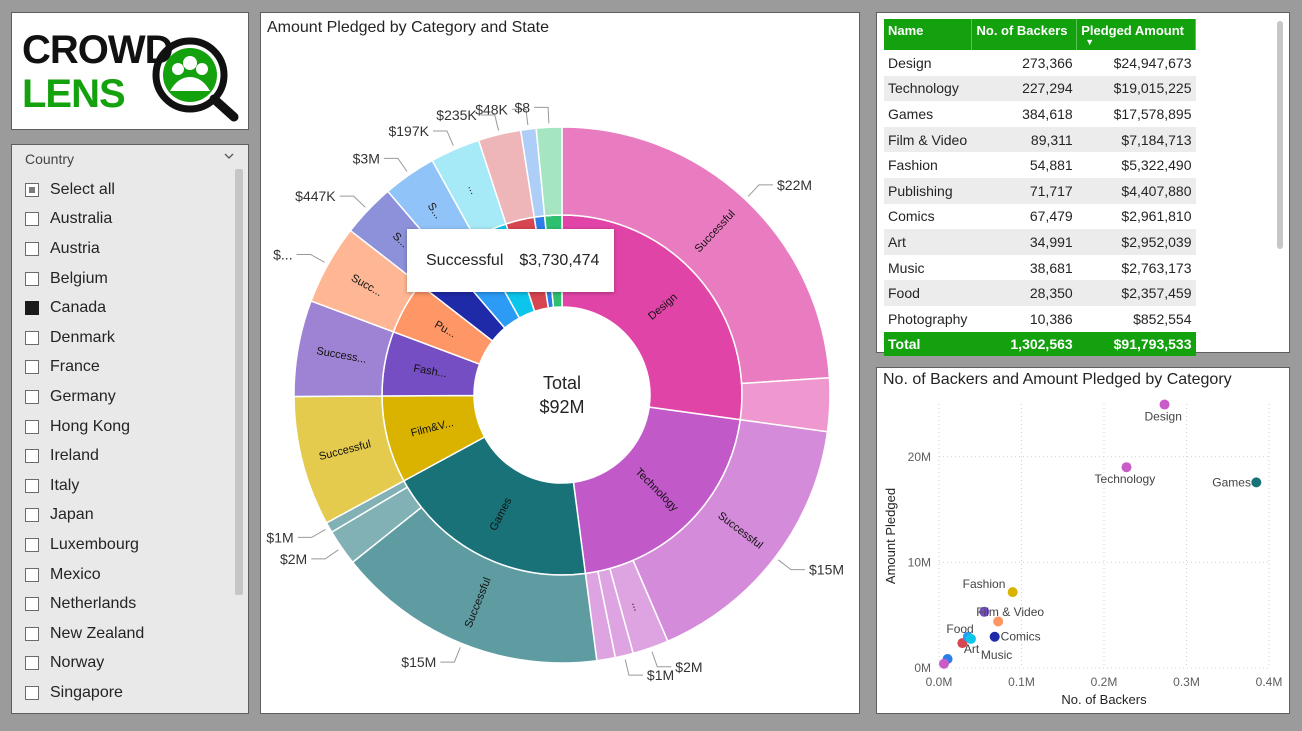  I want to click on slicer-item: Hong Kong, so click(130, 427).